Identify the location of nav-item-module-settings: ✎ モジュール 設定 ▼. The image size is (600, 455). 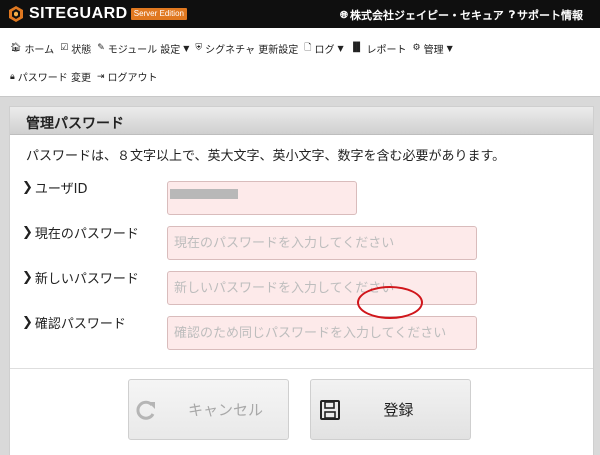
(143, 48).